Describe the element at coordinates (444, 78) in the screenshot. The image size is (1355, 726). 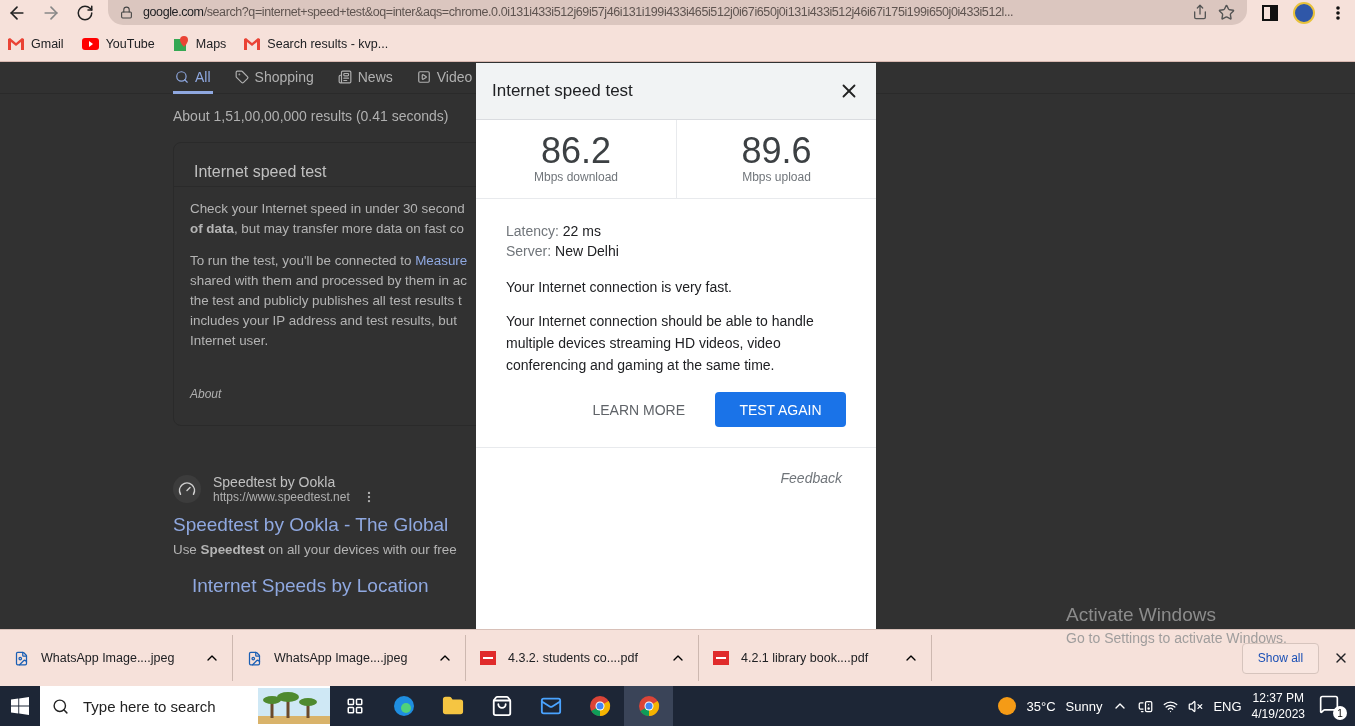
I see `search-tab: Video` at that location.